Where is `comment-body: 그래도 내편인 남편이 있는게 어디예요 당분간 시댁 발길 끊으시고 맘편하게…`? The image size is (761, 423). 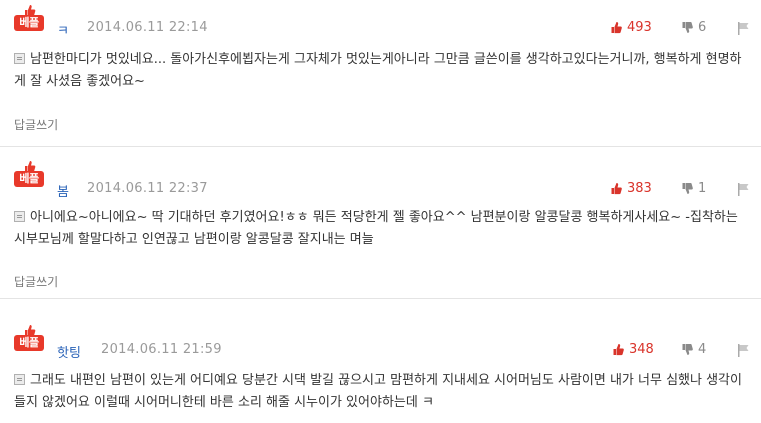
comment-body: 그래도 내편인 남편이 있는게 어디예요 당분간 시댁 발길 끊으시고 맘편하게… is located at coordinates (381, 392).